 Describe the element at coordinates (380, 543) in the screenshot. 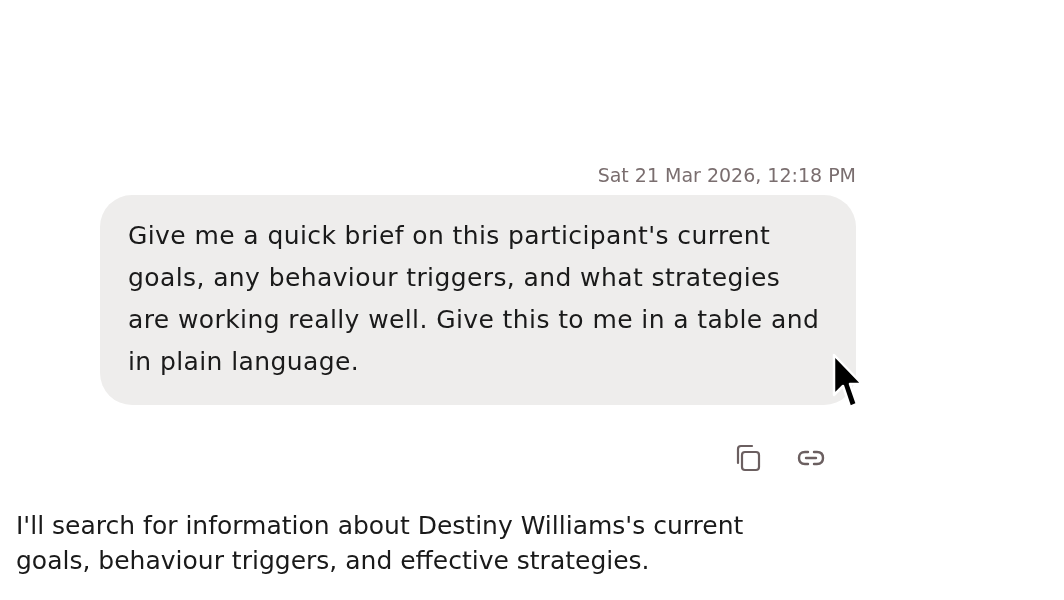

I see `assistant-message-text: I'll search for information about Destiny Williams's current goals, behaviour triggers, and effective strategies.` at that location.